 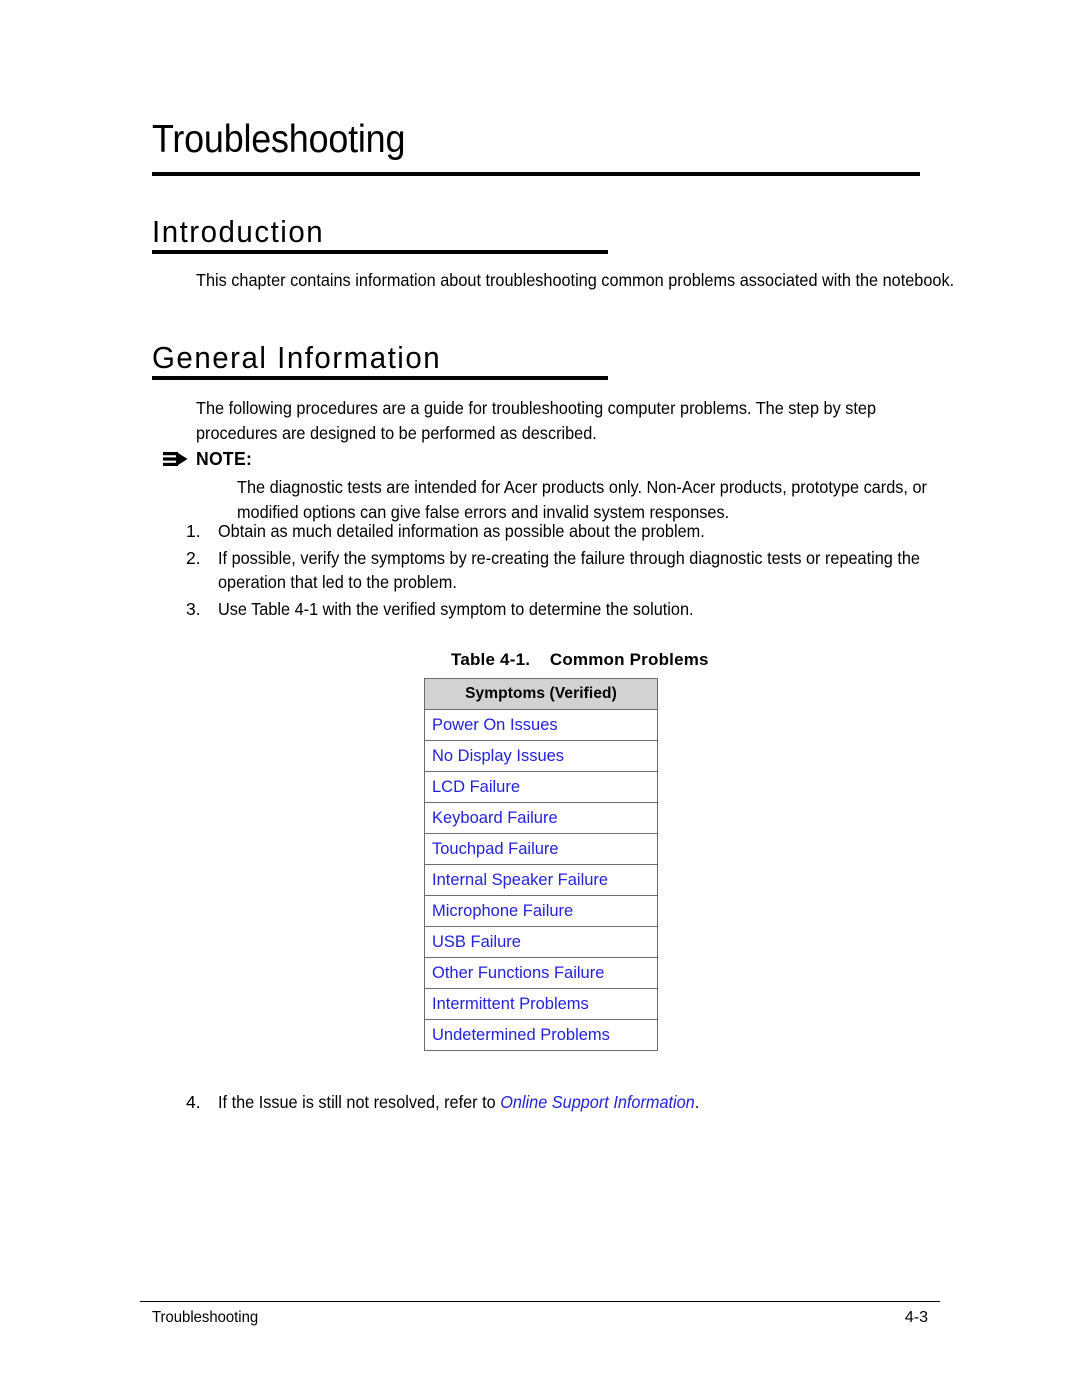 What do you see at coordinates (193, 557) in the screenshot?
I see `step-number: 2.` at bounding box center [193, 557].